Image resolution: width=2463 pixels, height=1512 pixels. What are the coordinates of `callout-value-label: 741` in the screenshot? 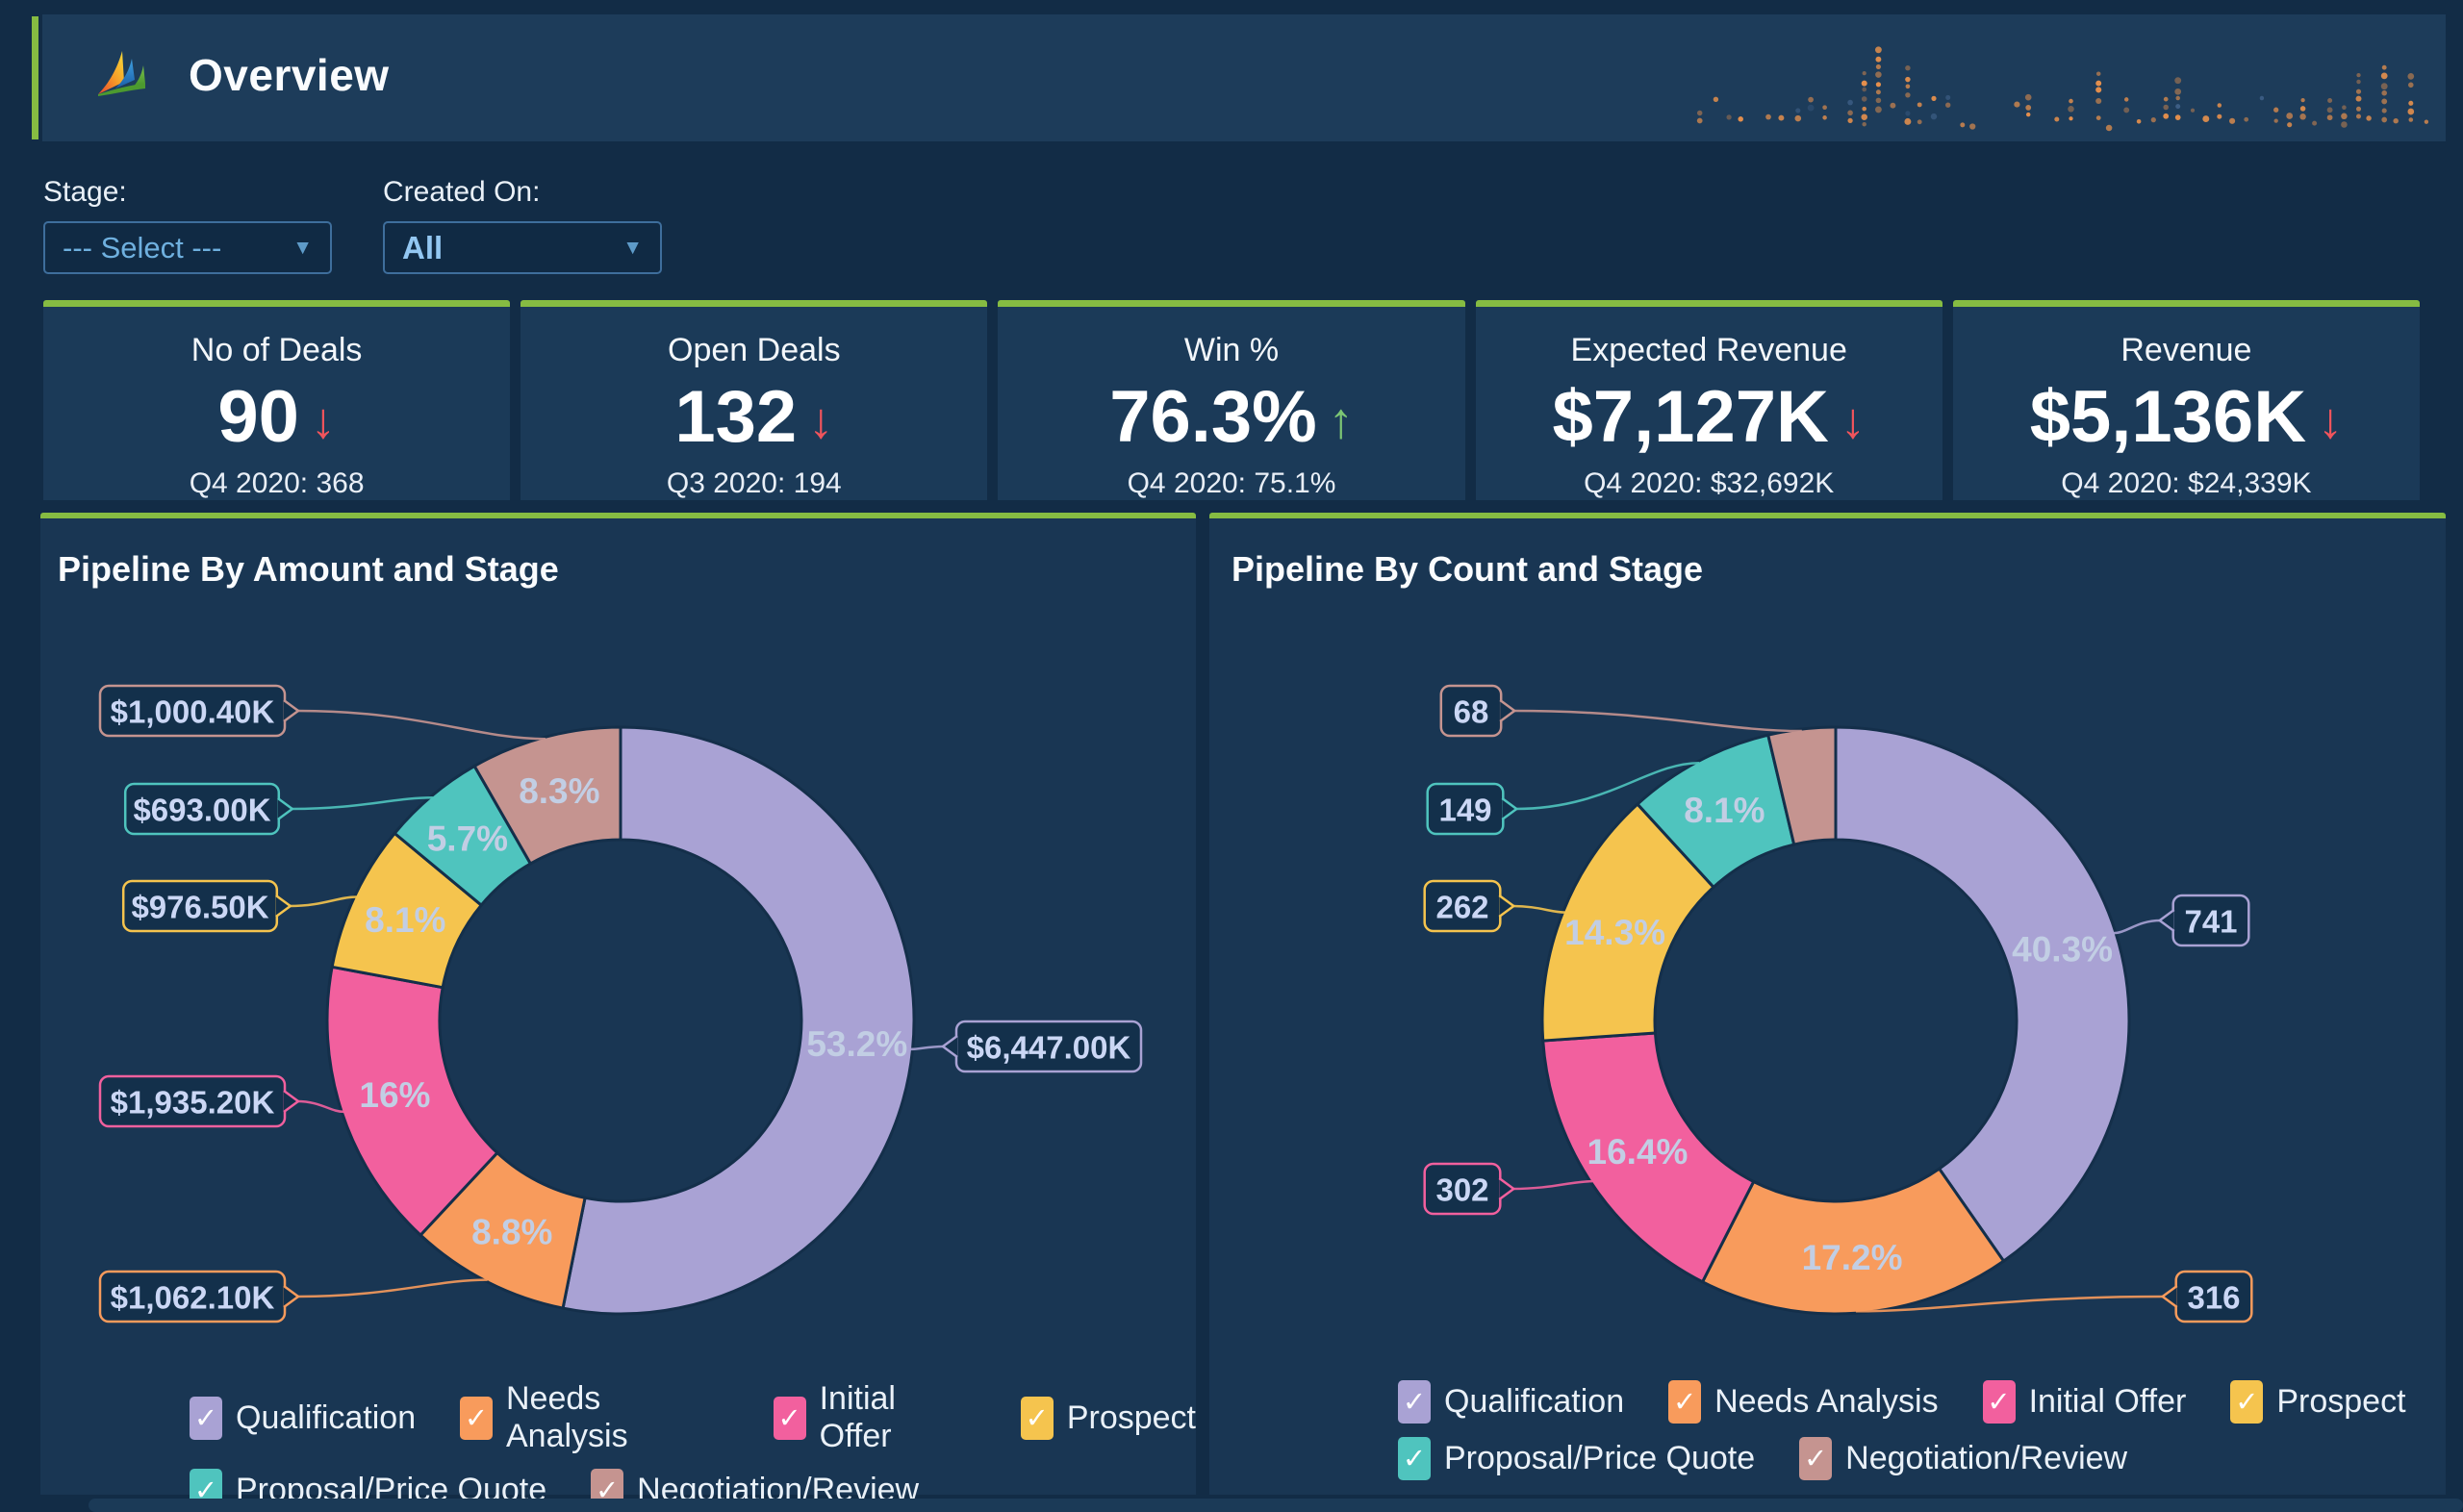 It's located at (2210, 922).